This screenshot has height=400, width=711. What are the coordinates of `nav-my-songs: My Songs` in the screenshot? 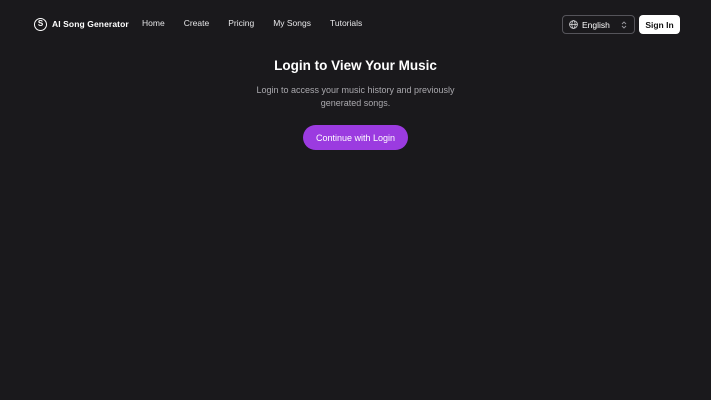 It's located at (292, 24).